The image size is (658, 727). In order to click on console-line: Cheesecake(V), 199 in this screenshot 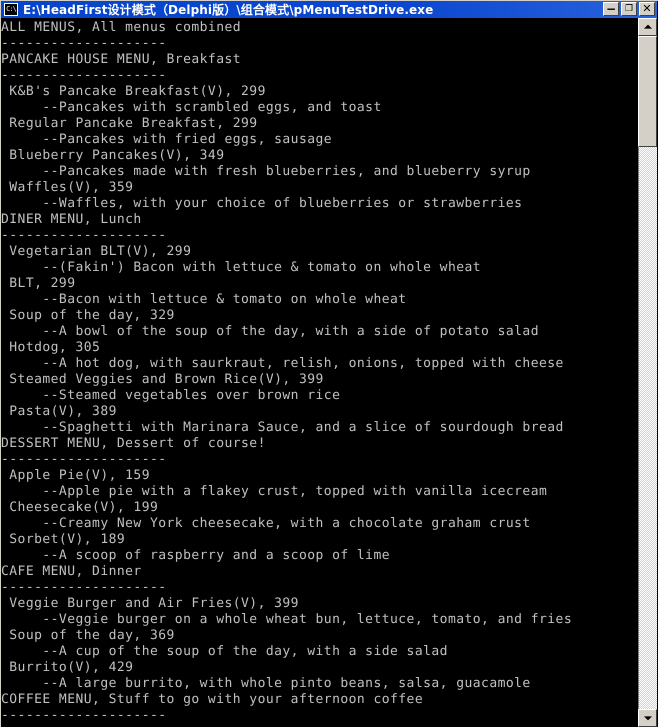, I will do `click(80, 507)`.